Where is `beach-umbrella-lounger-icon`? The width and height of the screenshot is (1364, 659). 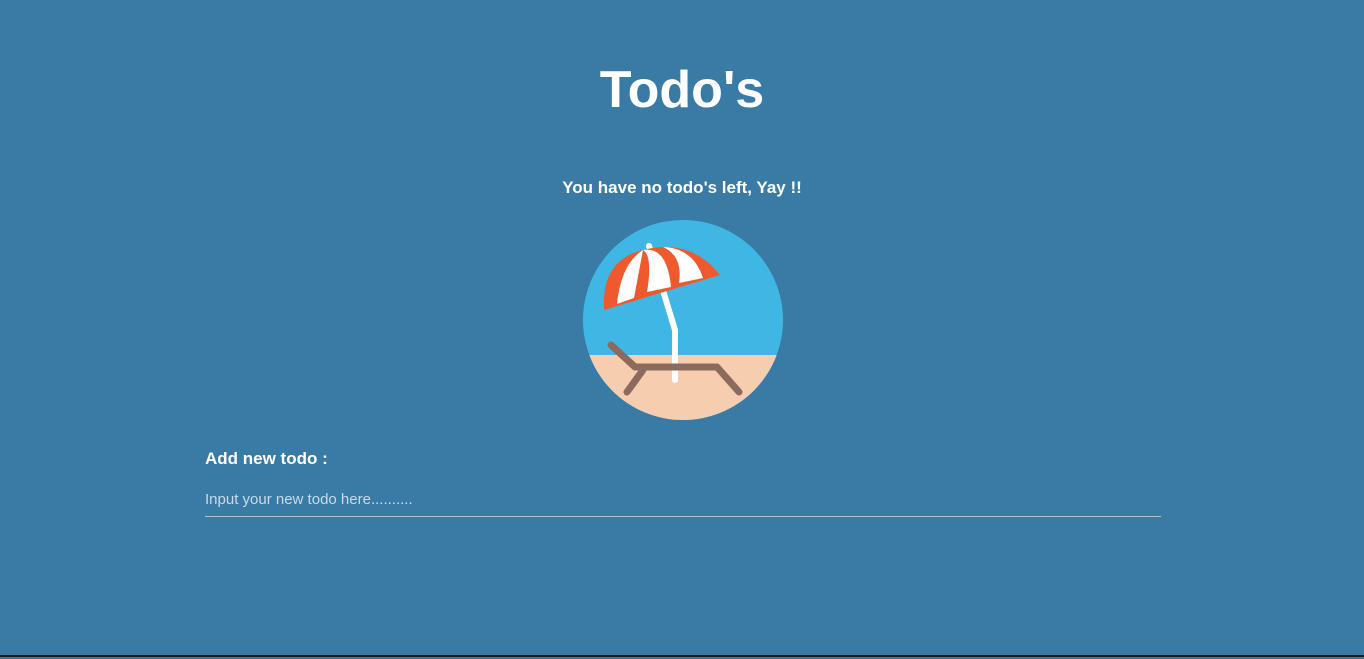 beach-umbrella-lounger-icon is located at coordinates (683, 320).